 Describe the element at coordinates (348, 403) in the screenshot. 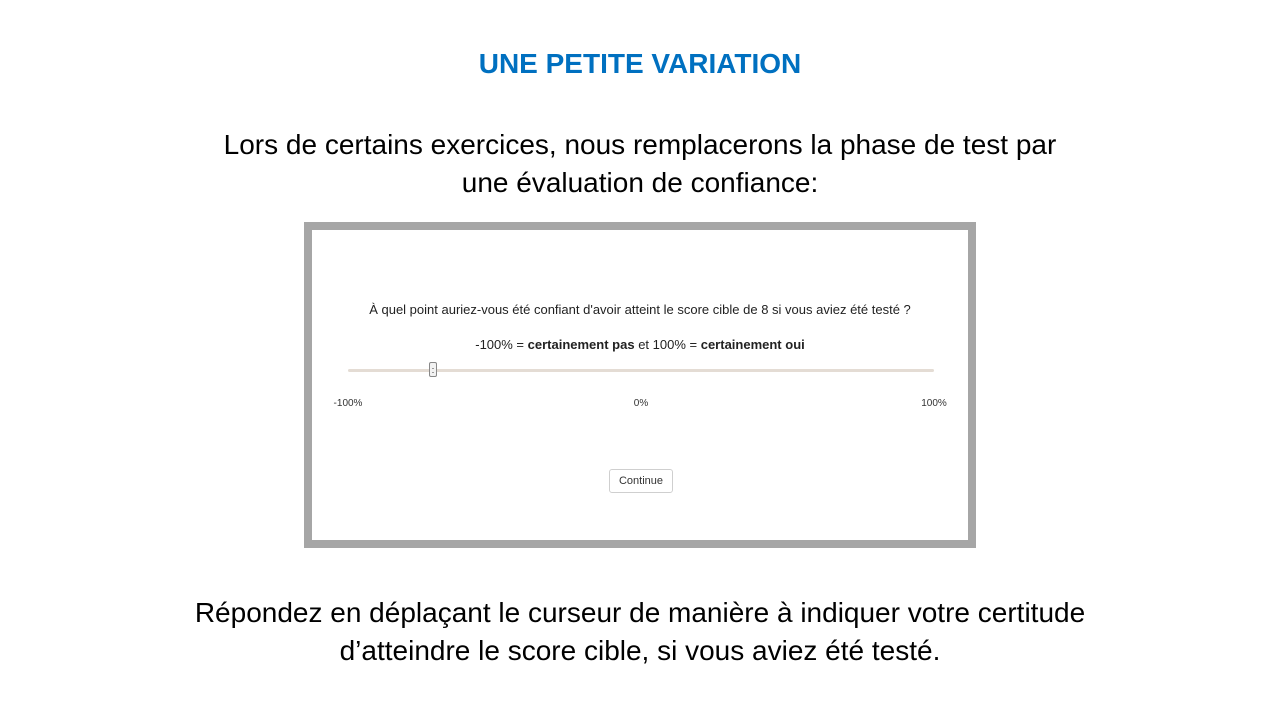

I see `slider-min-label: -100%` at that location.